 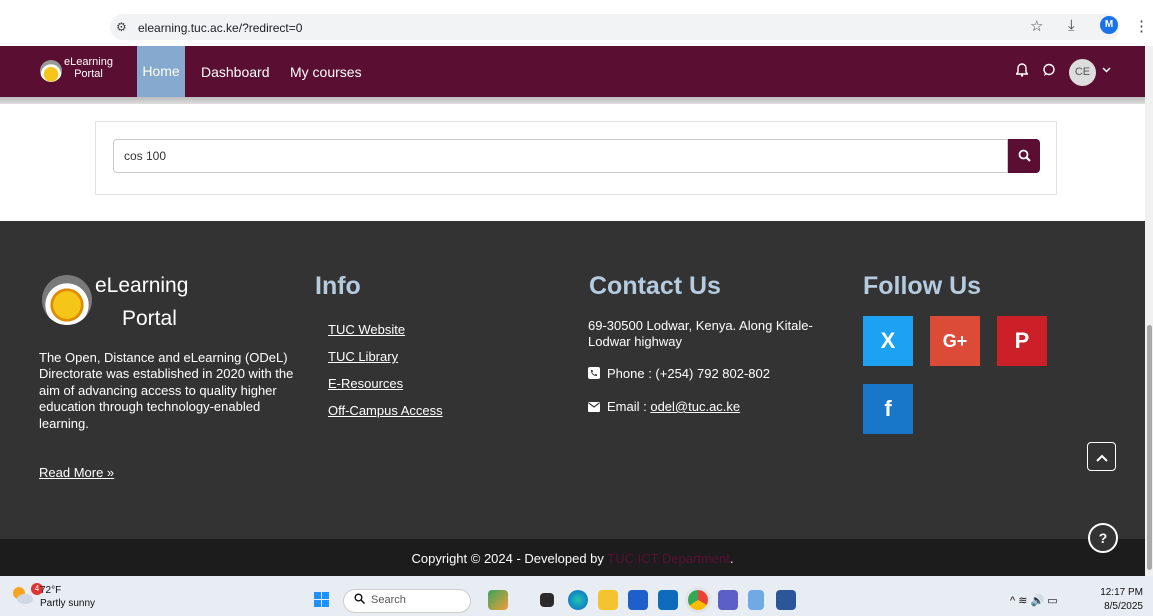 I want to click on x-twitter-icon: X, so click(x=888, y=341).